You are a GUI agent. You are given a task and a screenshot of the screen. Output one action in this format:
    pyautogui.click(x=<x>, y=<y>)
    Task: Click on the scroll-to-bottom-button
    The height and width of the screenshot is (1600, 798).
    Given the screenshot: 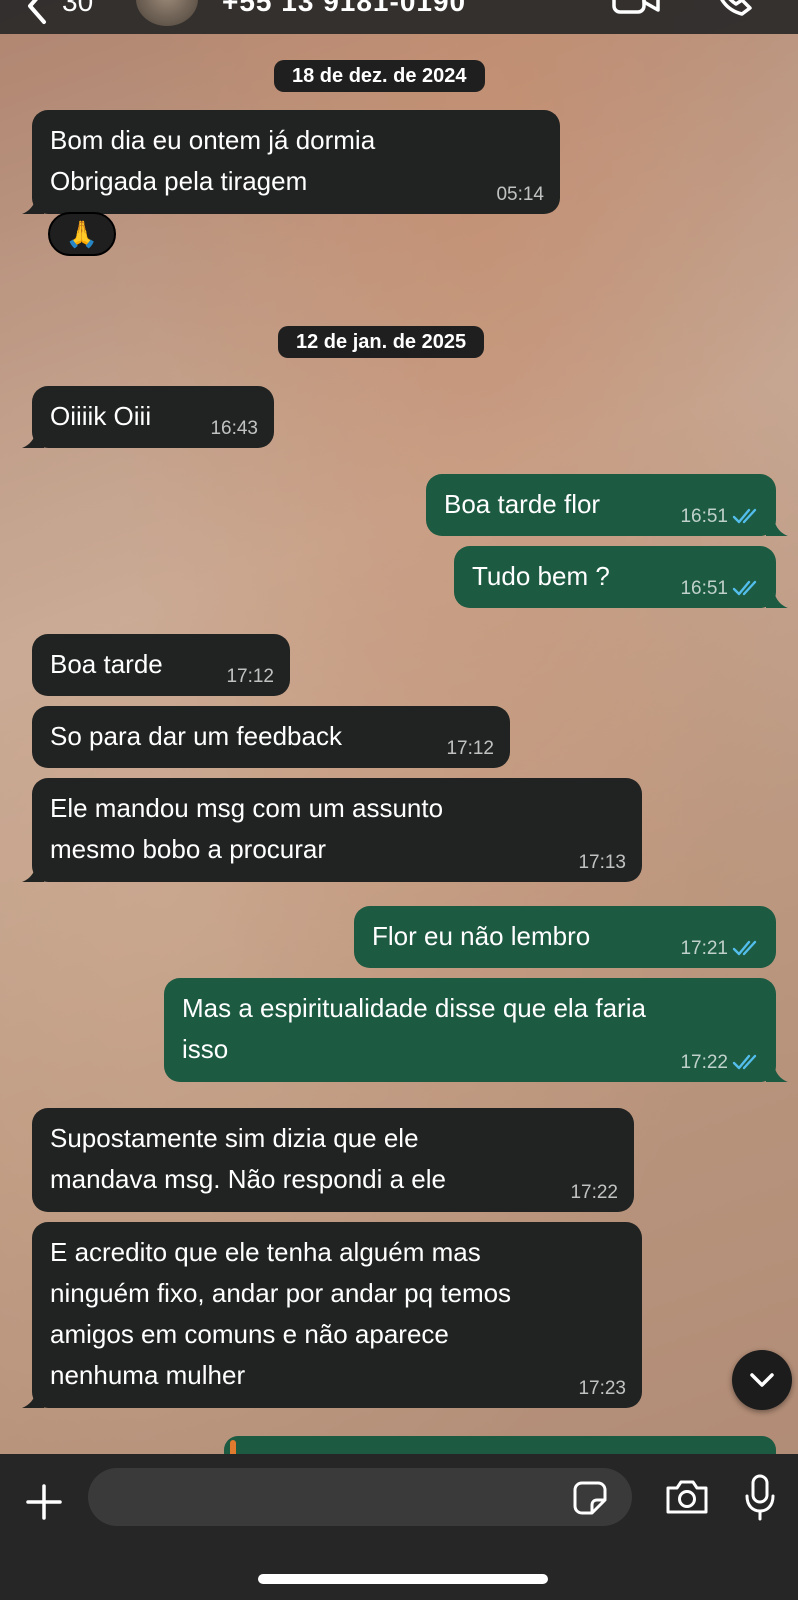 What is the action you would take?
    pyautogui.click(x=762, y=1380)
    